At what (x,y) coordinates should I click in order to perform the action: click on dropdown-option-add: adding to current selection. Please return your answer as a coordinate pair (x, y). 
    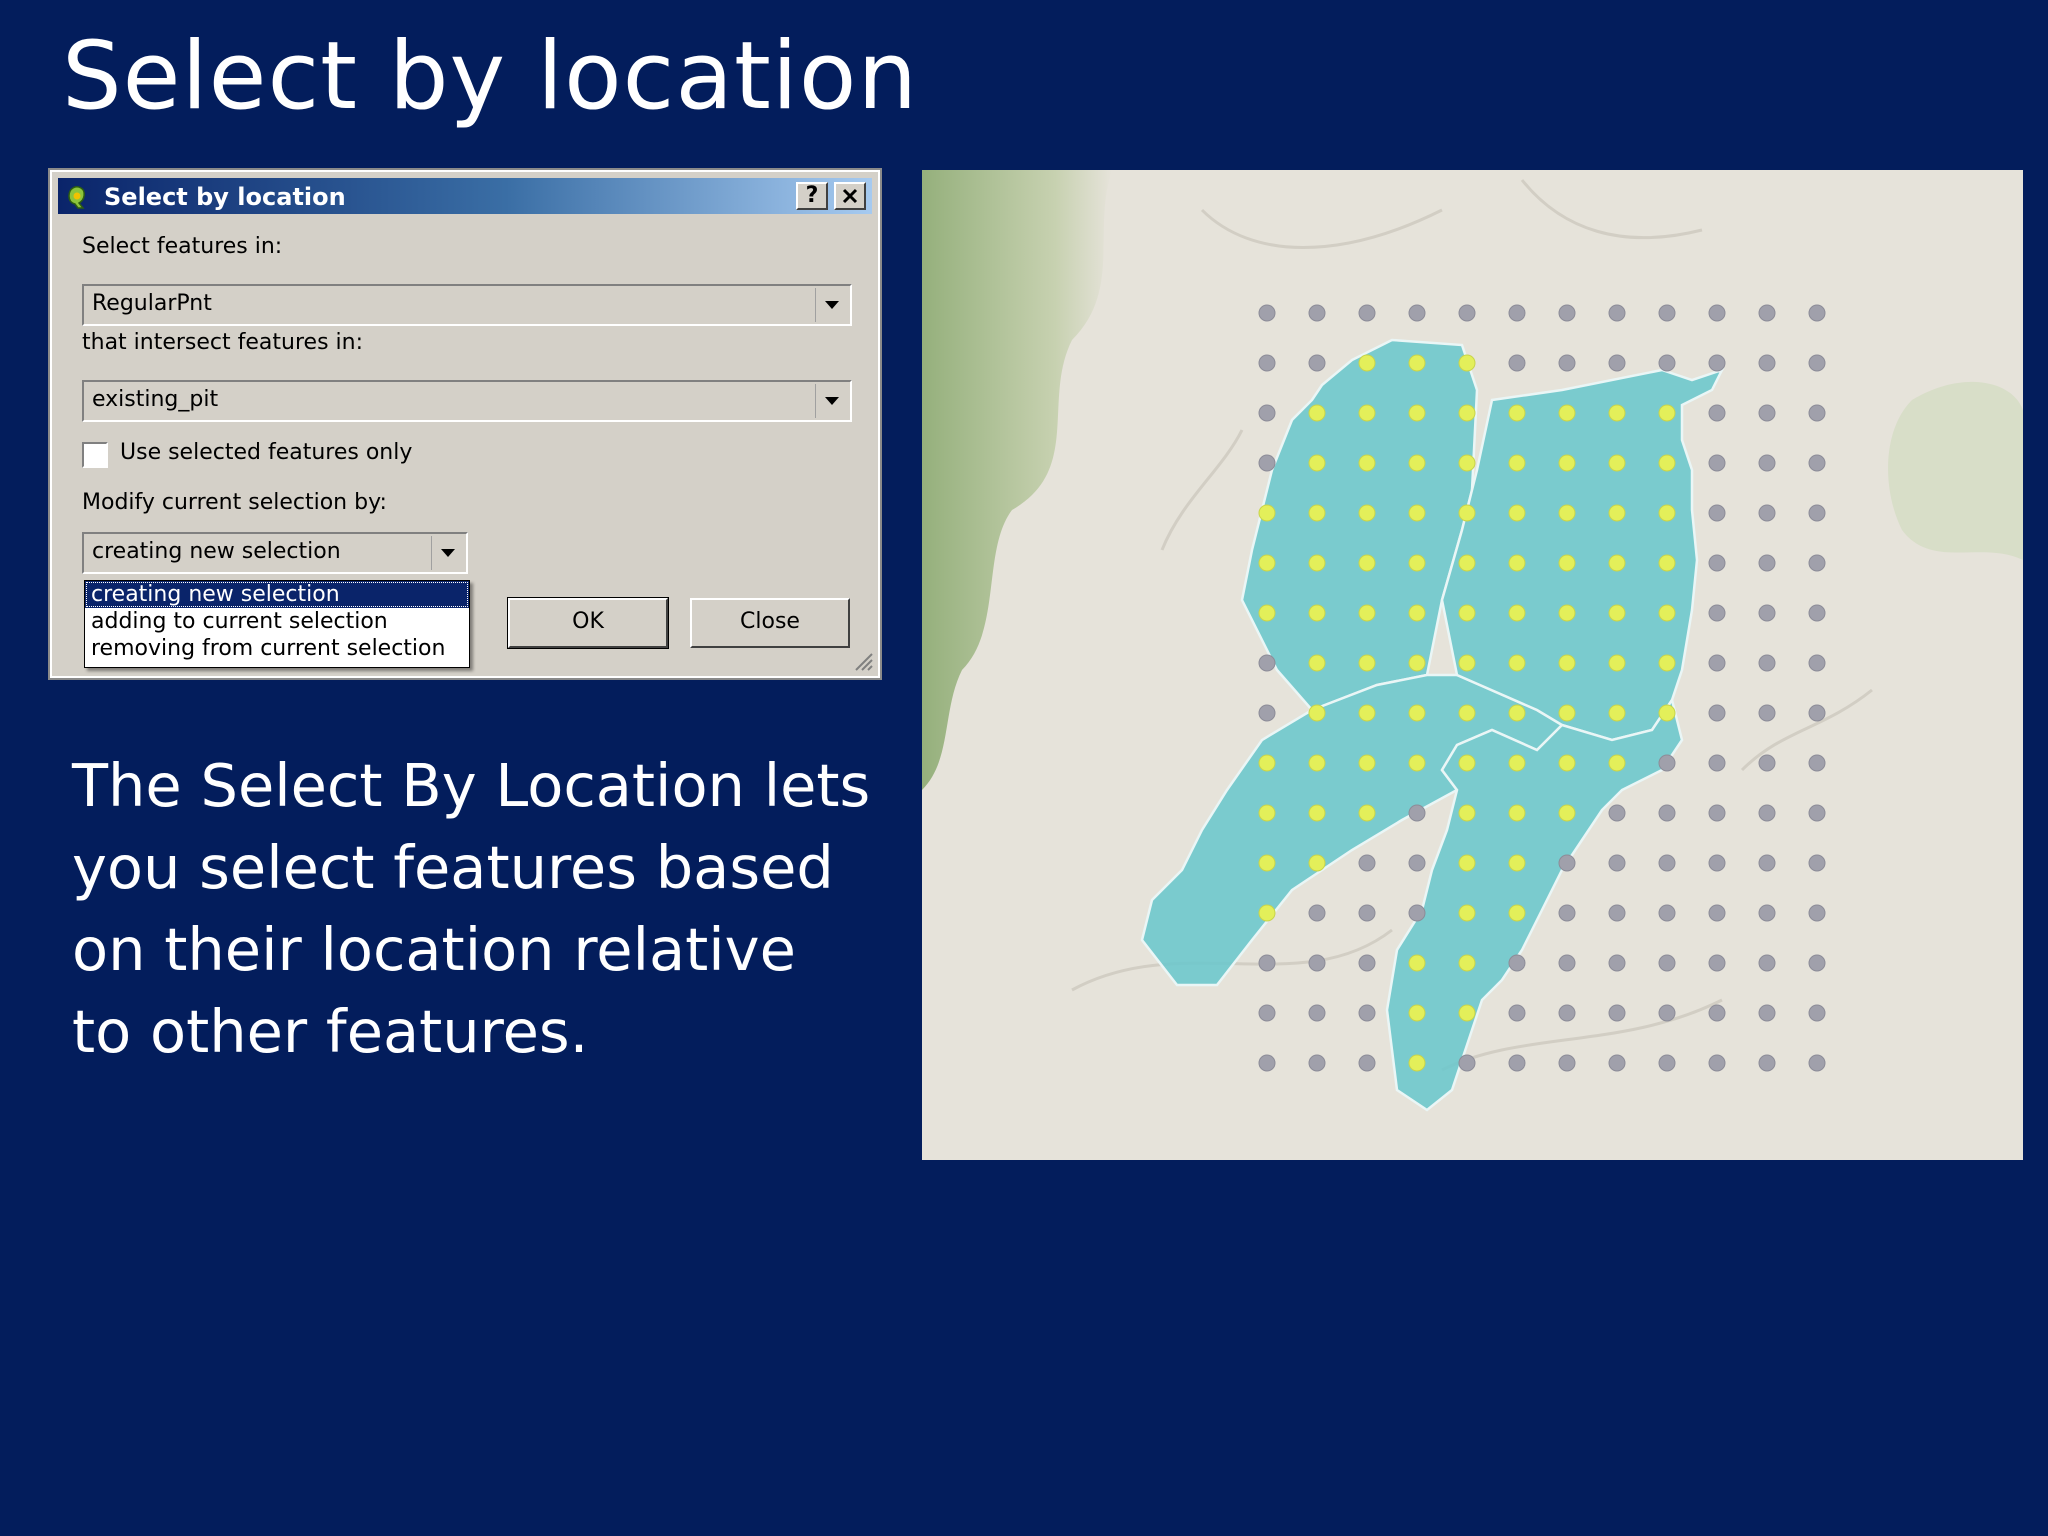
    Looking at the image, I should click on (277, 621).